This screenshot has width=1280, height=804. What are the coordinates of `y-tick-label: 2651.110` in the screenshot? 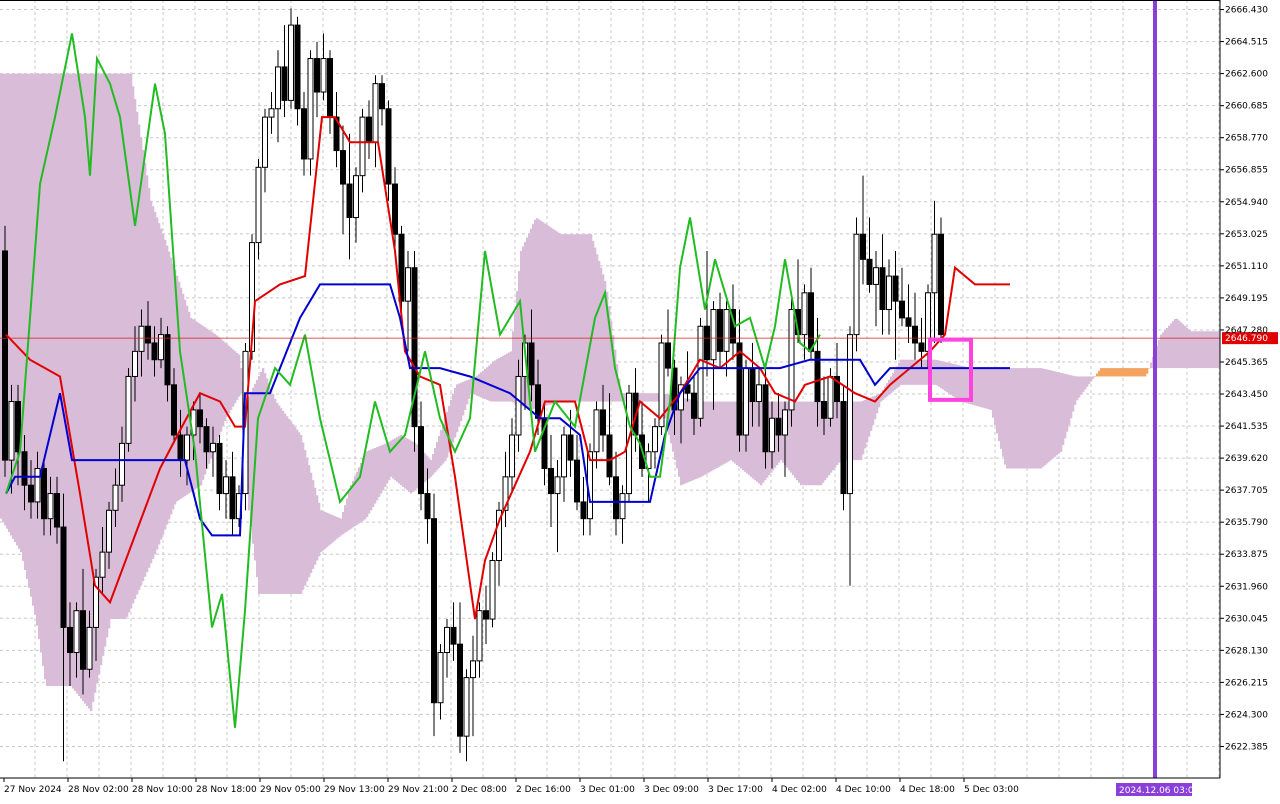 It's located at (1246, 267).